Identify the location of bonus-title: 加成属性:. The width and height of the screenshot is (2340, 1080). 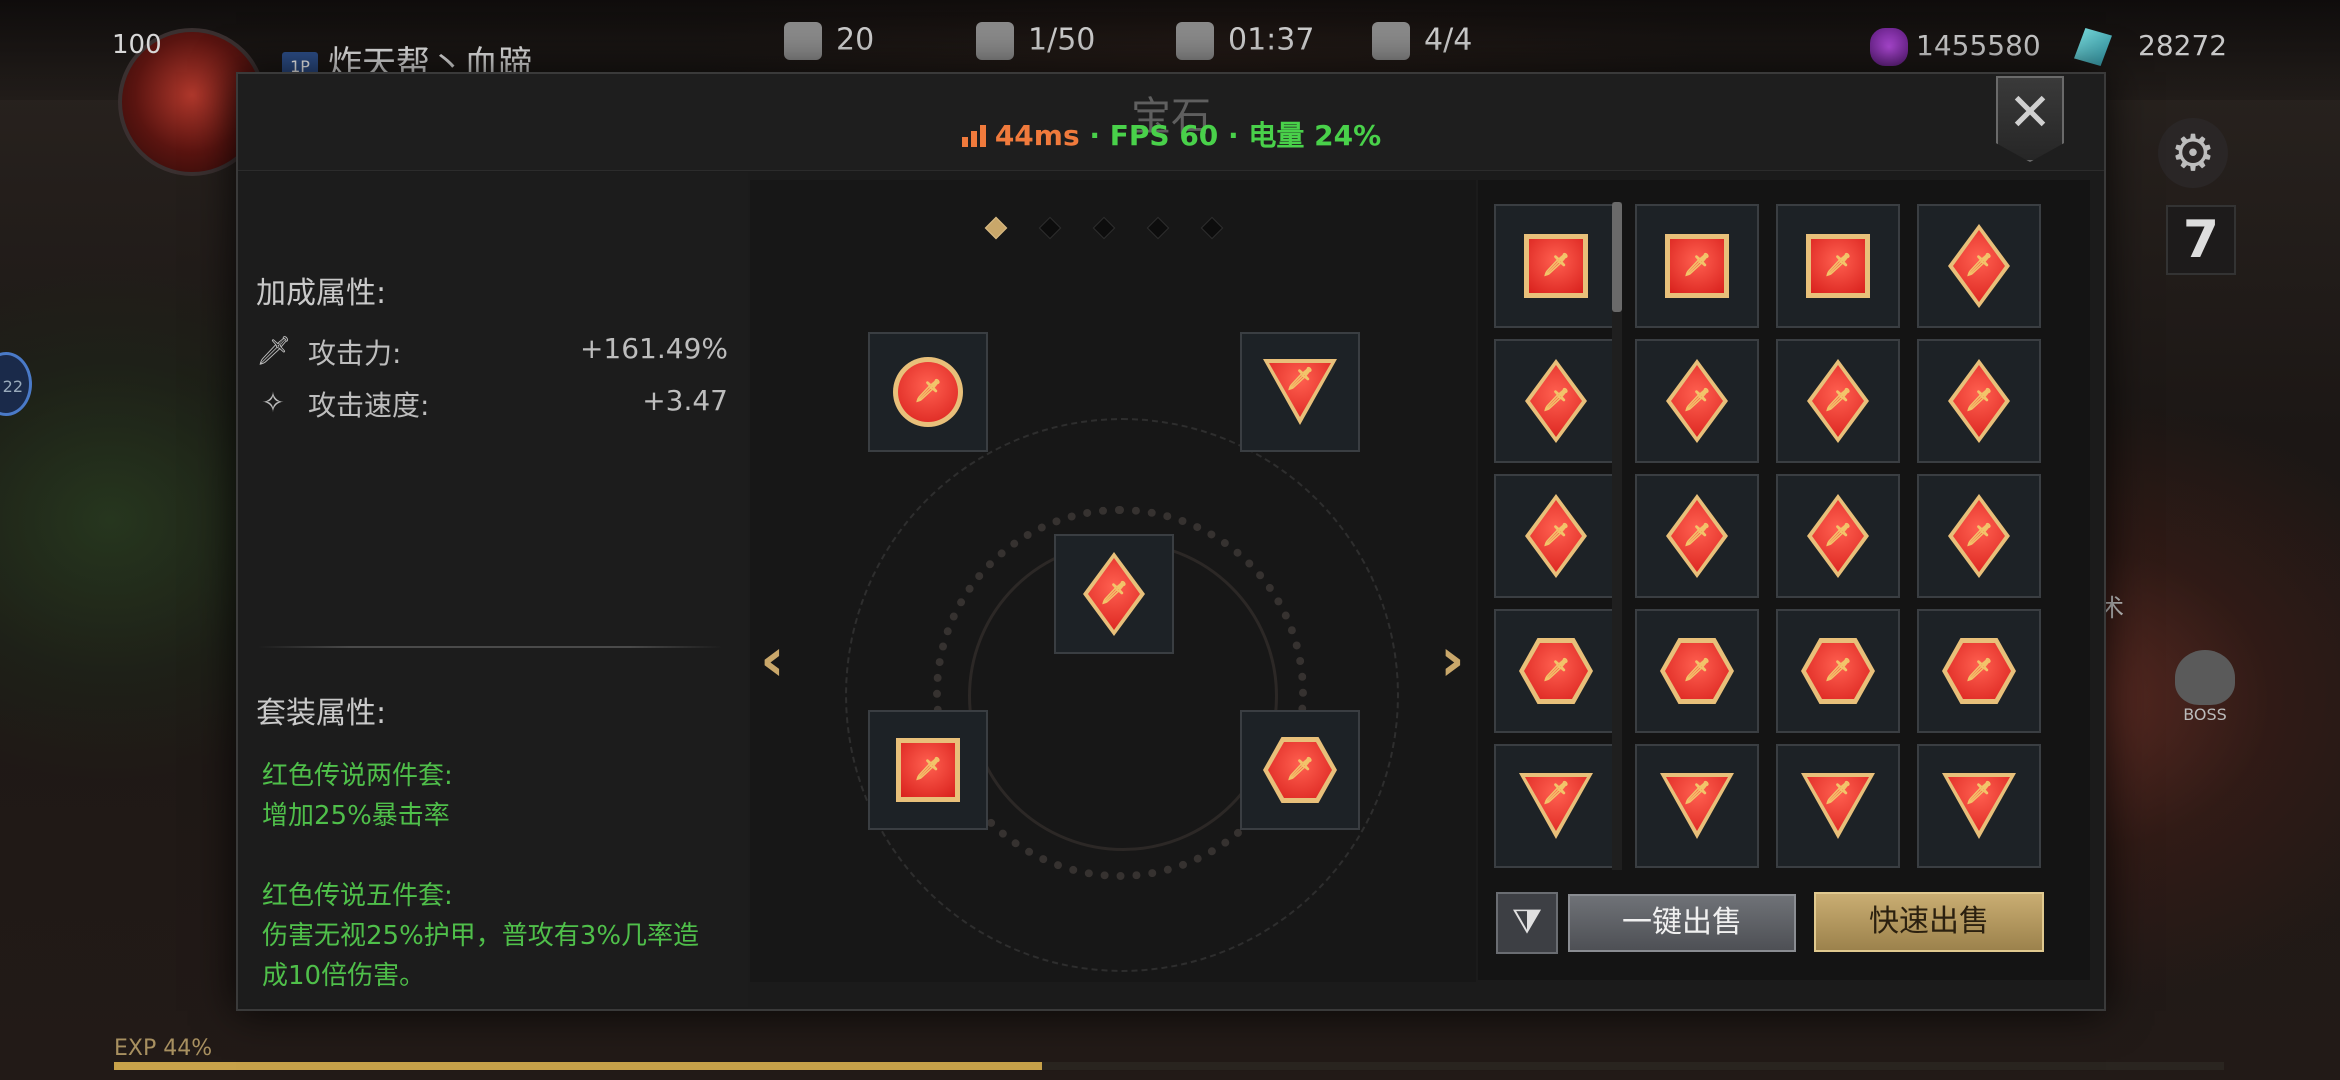
(321, 293).